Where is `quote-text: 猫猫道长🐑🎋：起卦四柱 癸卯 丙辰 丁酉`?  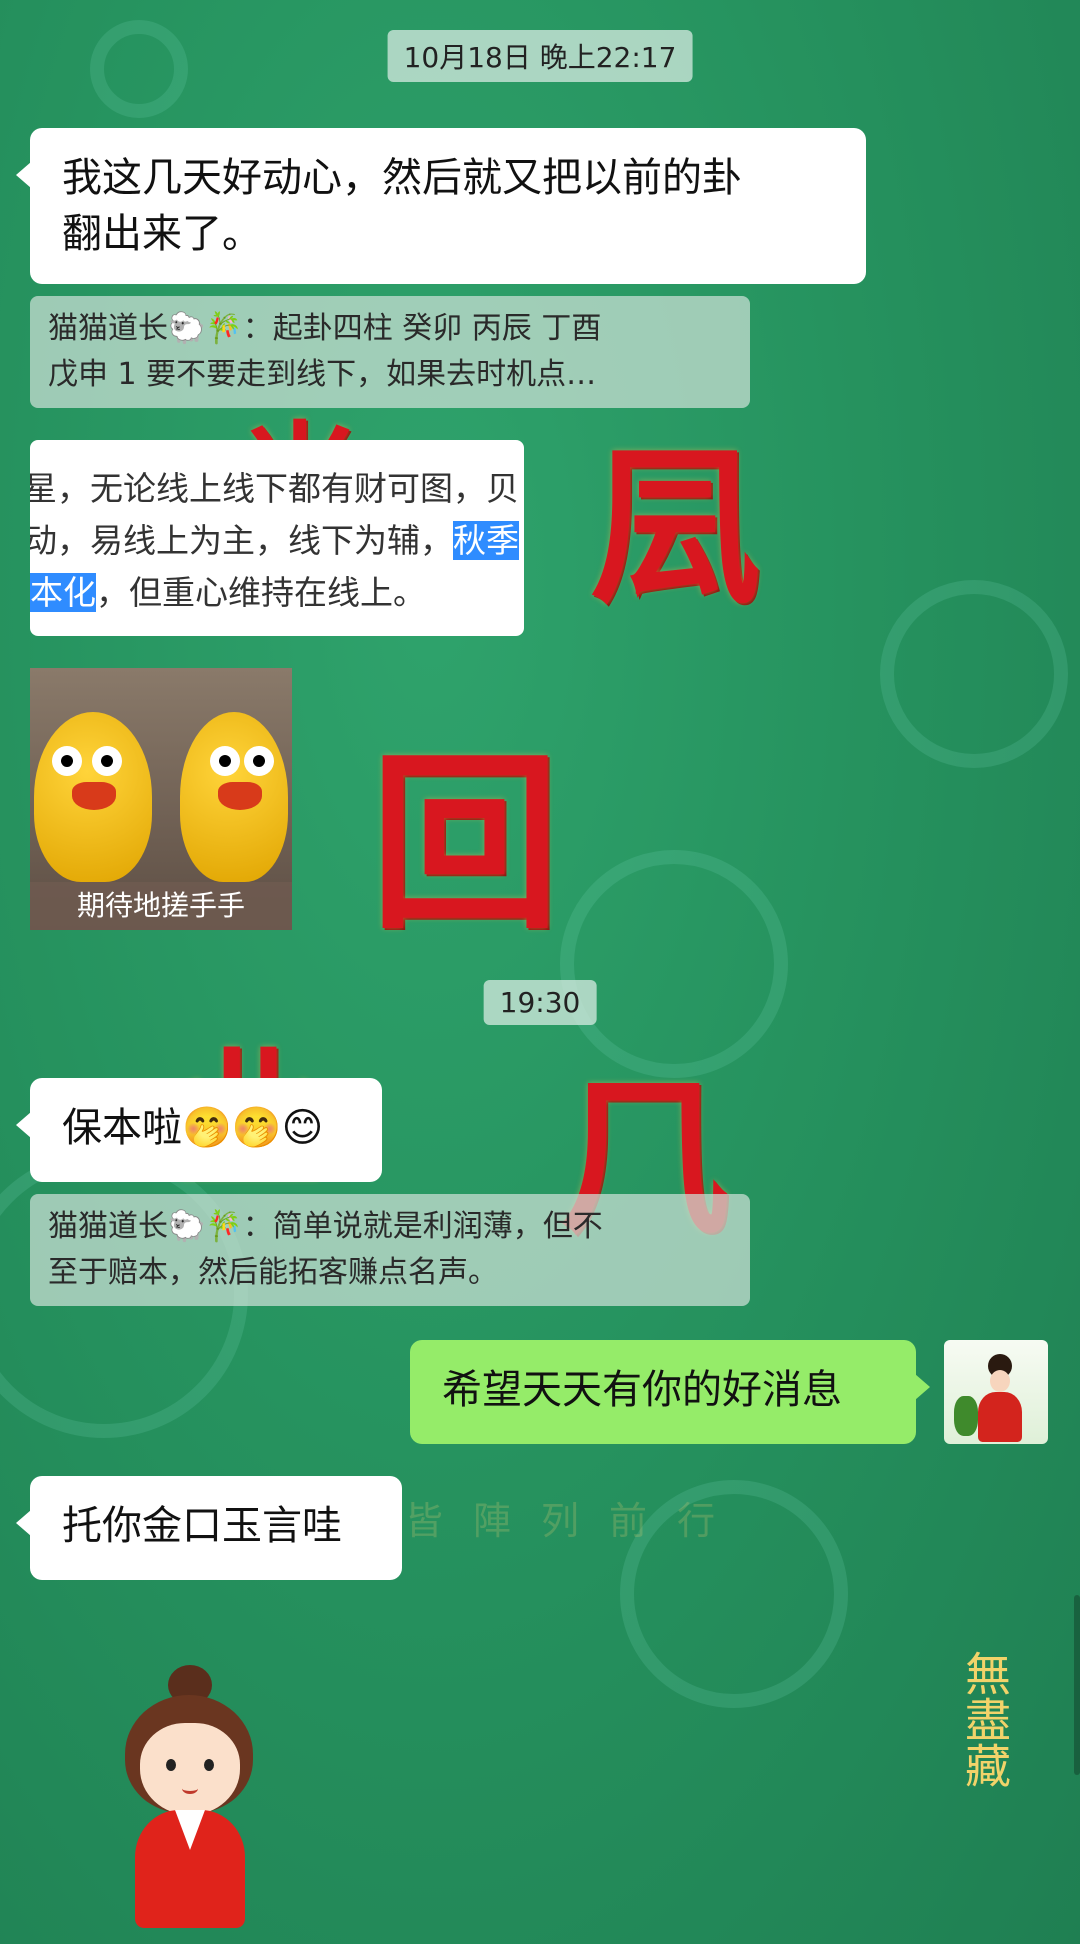
quote-text: 猫猫道长🐑🎋：起卦四柱 癸卯 丙辰 丁酉 is located at coordinates (325, 328).